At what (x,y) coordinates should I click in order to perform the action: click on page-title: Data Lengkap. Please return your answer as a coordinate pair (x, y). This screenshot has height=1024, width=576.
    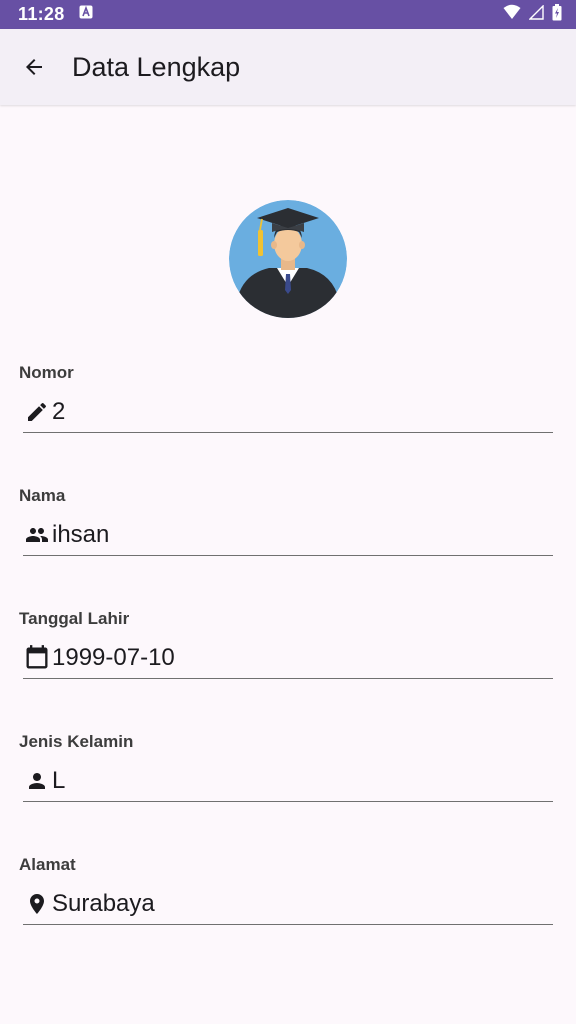
    Looking at the image, I should click on (156, 66).